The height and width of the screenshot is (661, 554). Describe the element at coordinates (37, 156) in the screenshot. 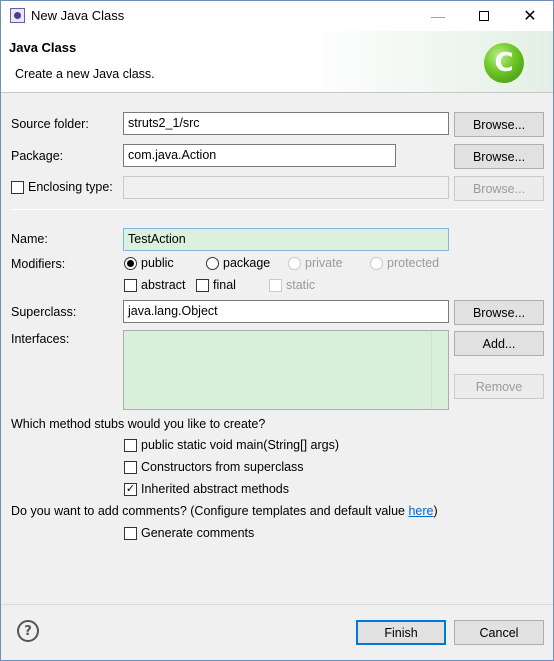

I see `package-label: Package:` at that location.